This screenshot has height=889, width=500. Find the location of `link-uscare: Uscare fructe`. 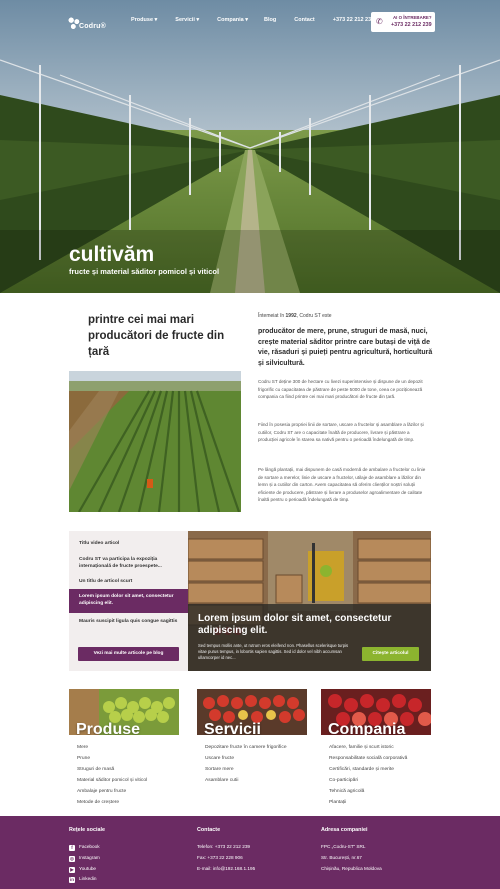

link-uscare: Uscare fructe is located at coordinates (252, 758).